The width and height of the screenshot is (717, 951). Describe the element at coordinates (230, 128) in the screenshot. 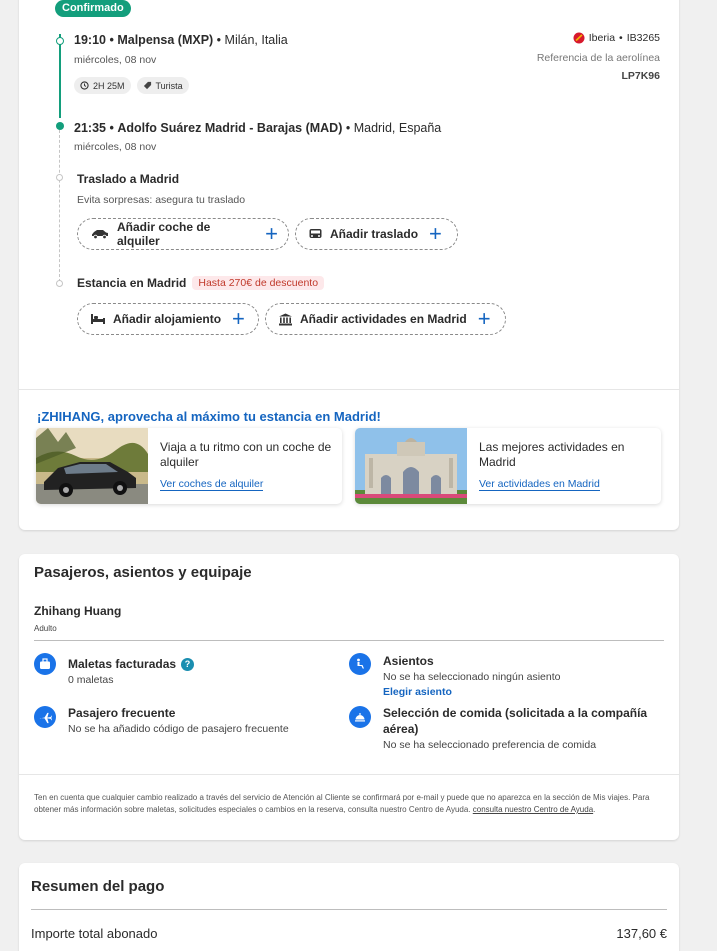

I see `arrival-airport: Adolfo Suárez Madrid - Barajas (MAD)` at that location.